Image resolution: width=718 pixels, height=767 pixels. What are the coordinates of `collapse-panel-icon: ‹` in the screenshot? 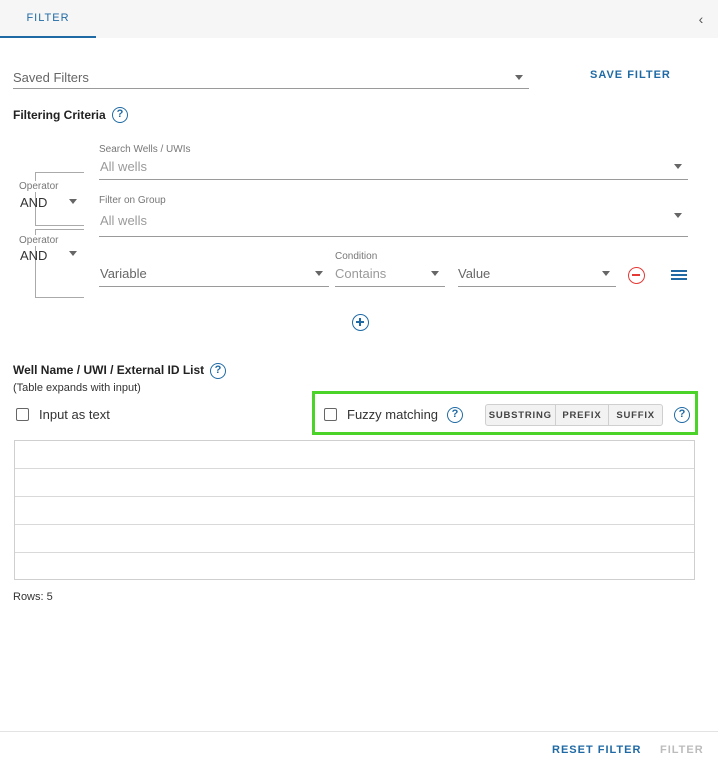 It's located at (701, 19).